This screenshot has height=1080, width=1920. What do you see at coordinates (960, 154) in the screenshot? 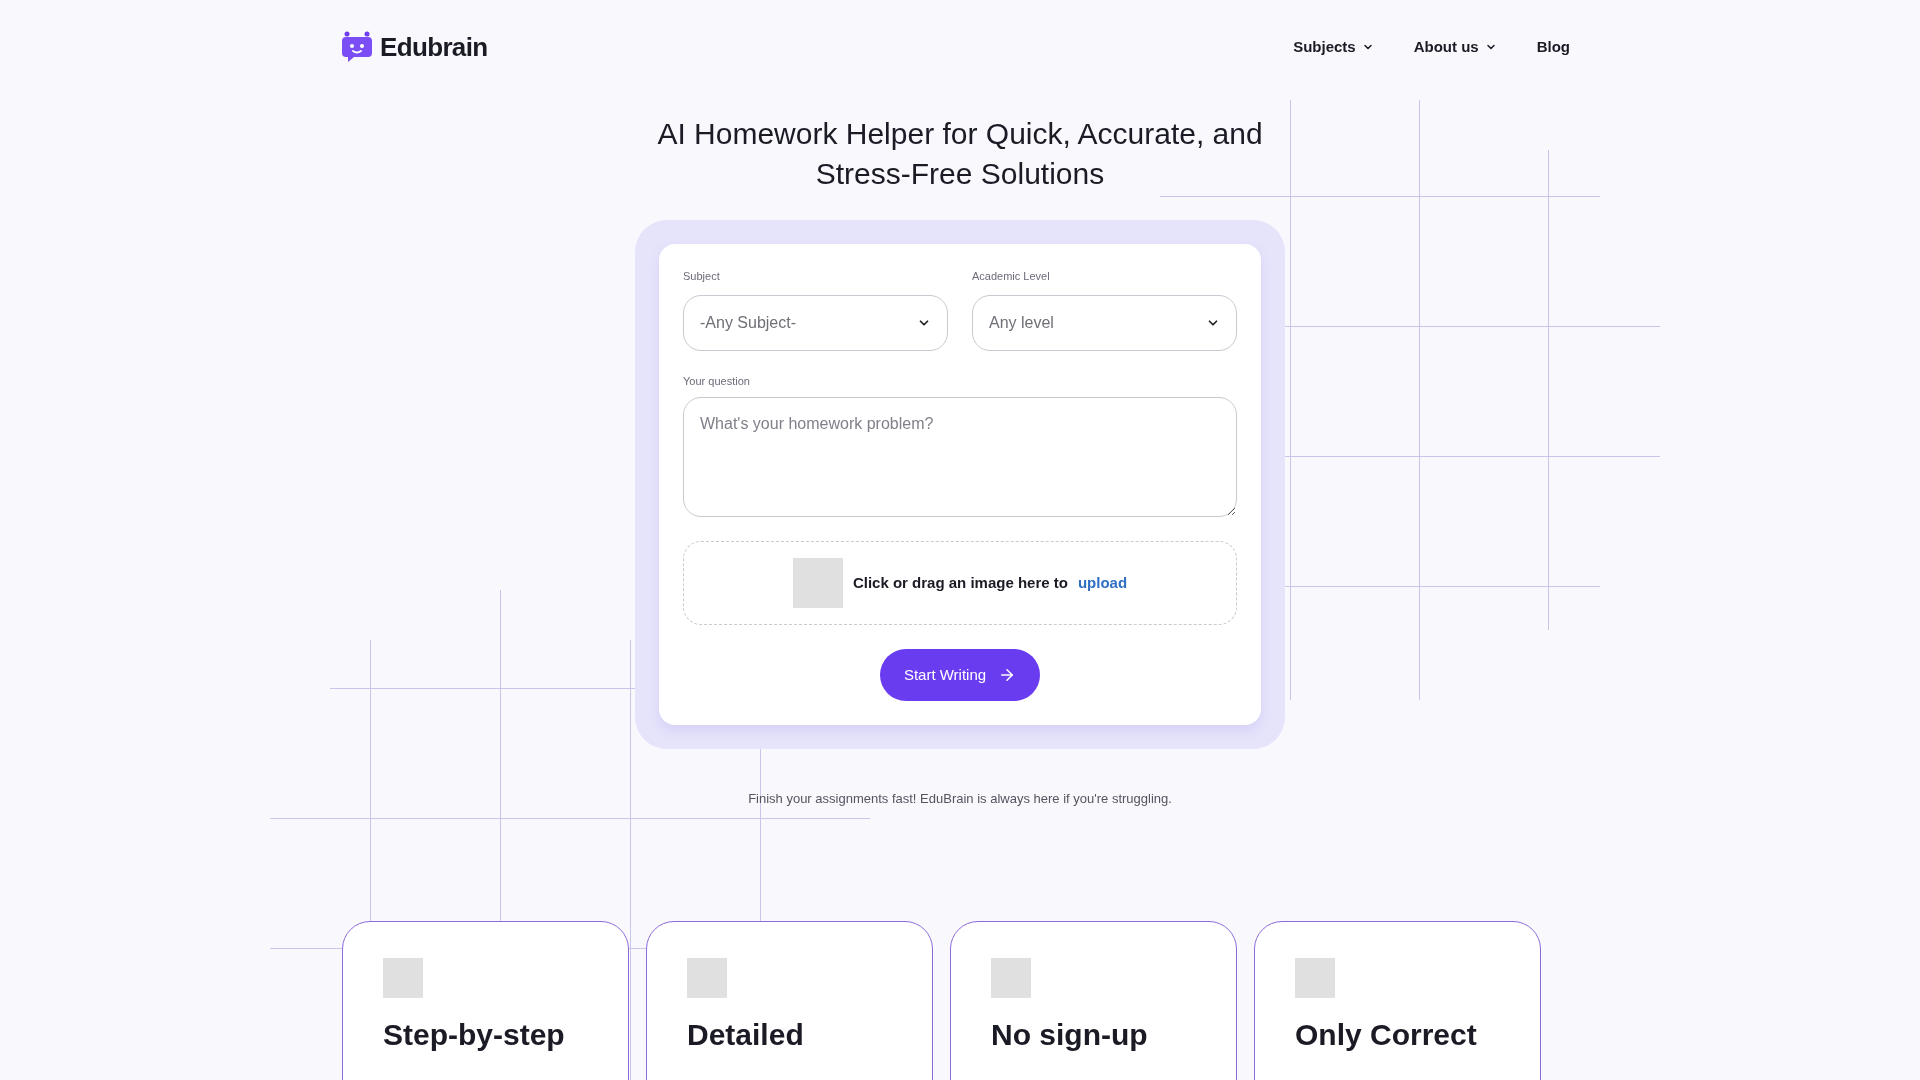
I see `hero-title: AI Homework Helper for Quick, Accurate, and Stress-Free Solutions` at bounding box center [960, 154].